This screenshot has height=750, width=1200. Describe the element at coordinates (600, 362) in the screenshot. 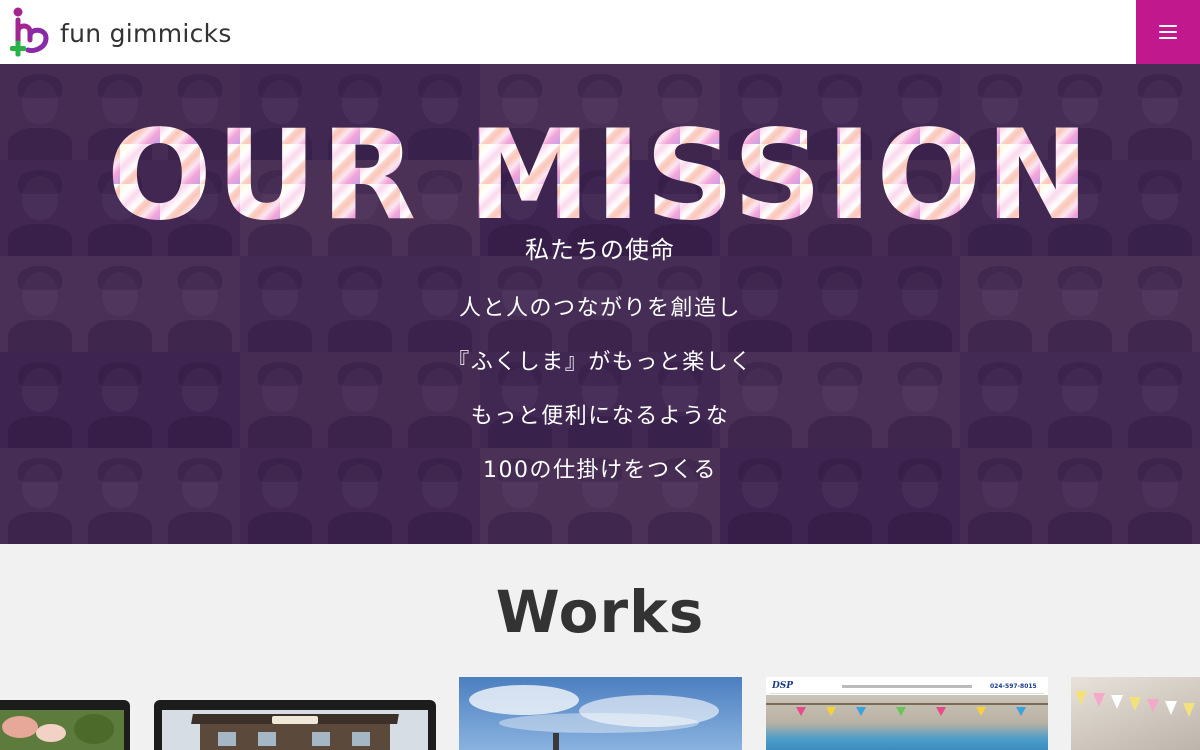

I see `mission-line: 『ふくしま』がもっと楽しく` at that location.